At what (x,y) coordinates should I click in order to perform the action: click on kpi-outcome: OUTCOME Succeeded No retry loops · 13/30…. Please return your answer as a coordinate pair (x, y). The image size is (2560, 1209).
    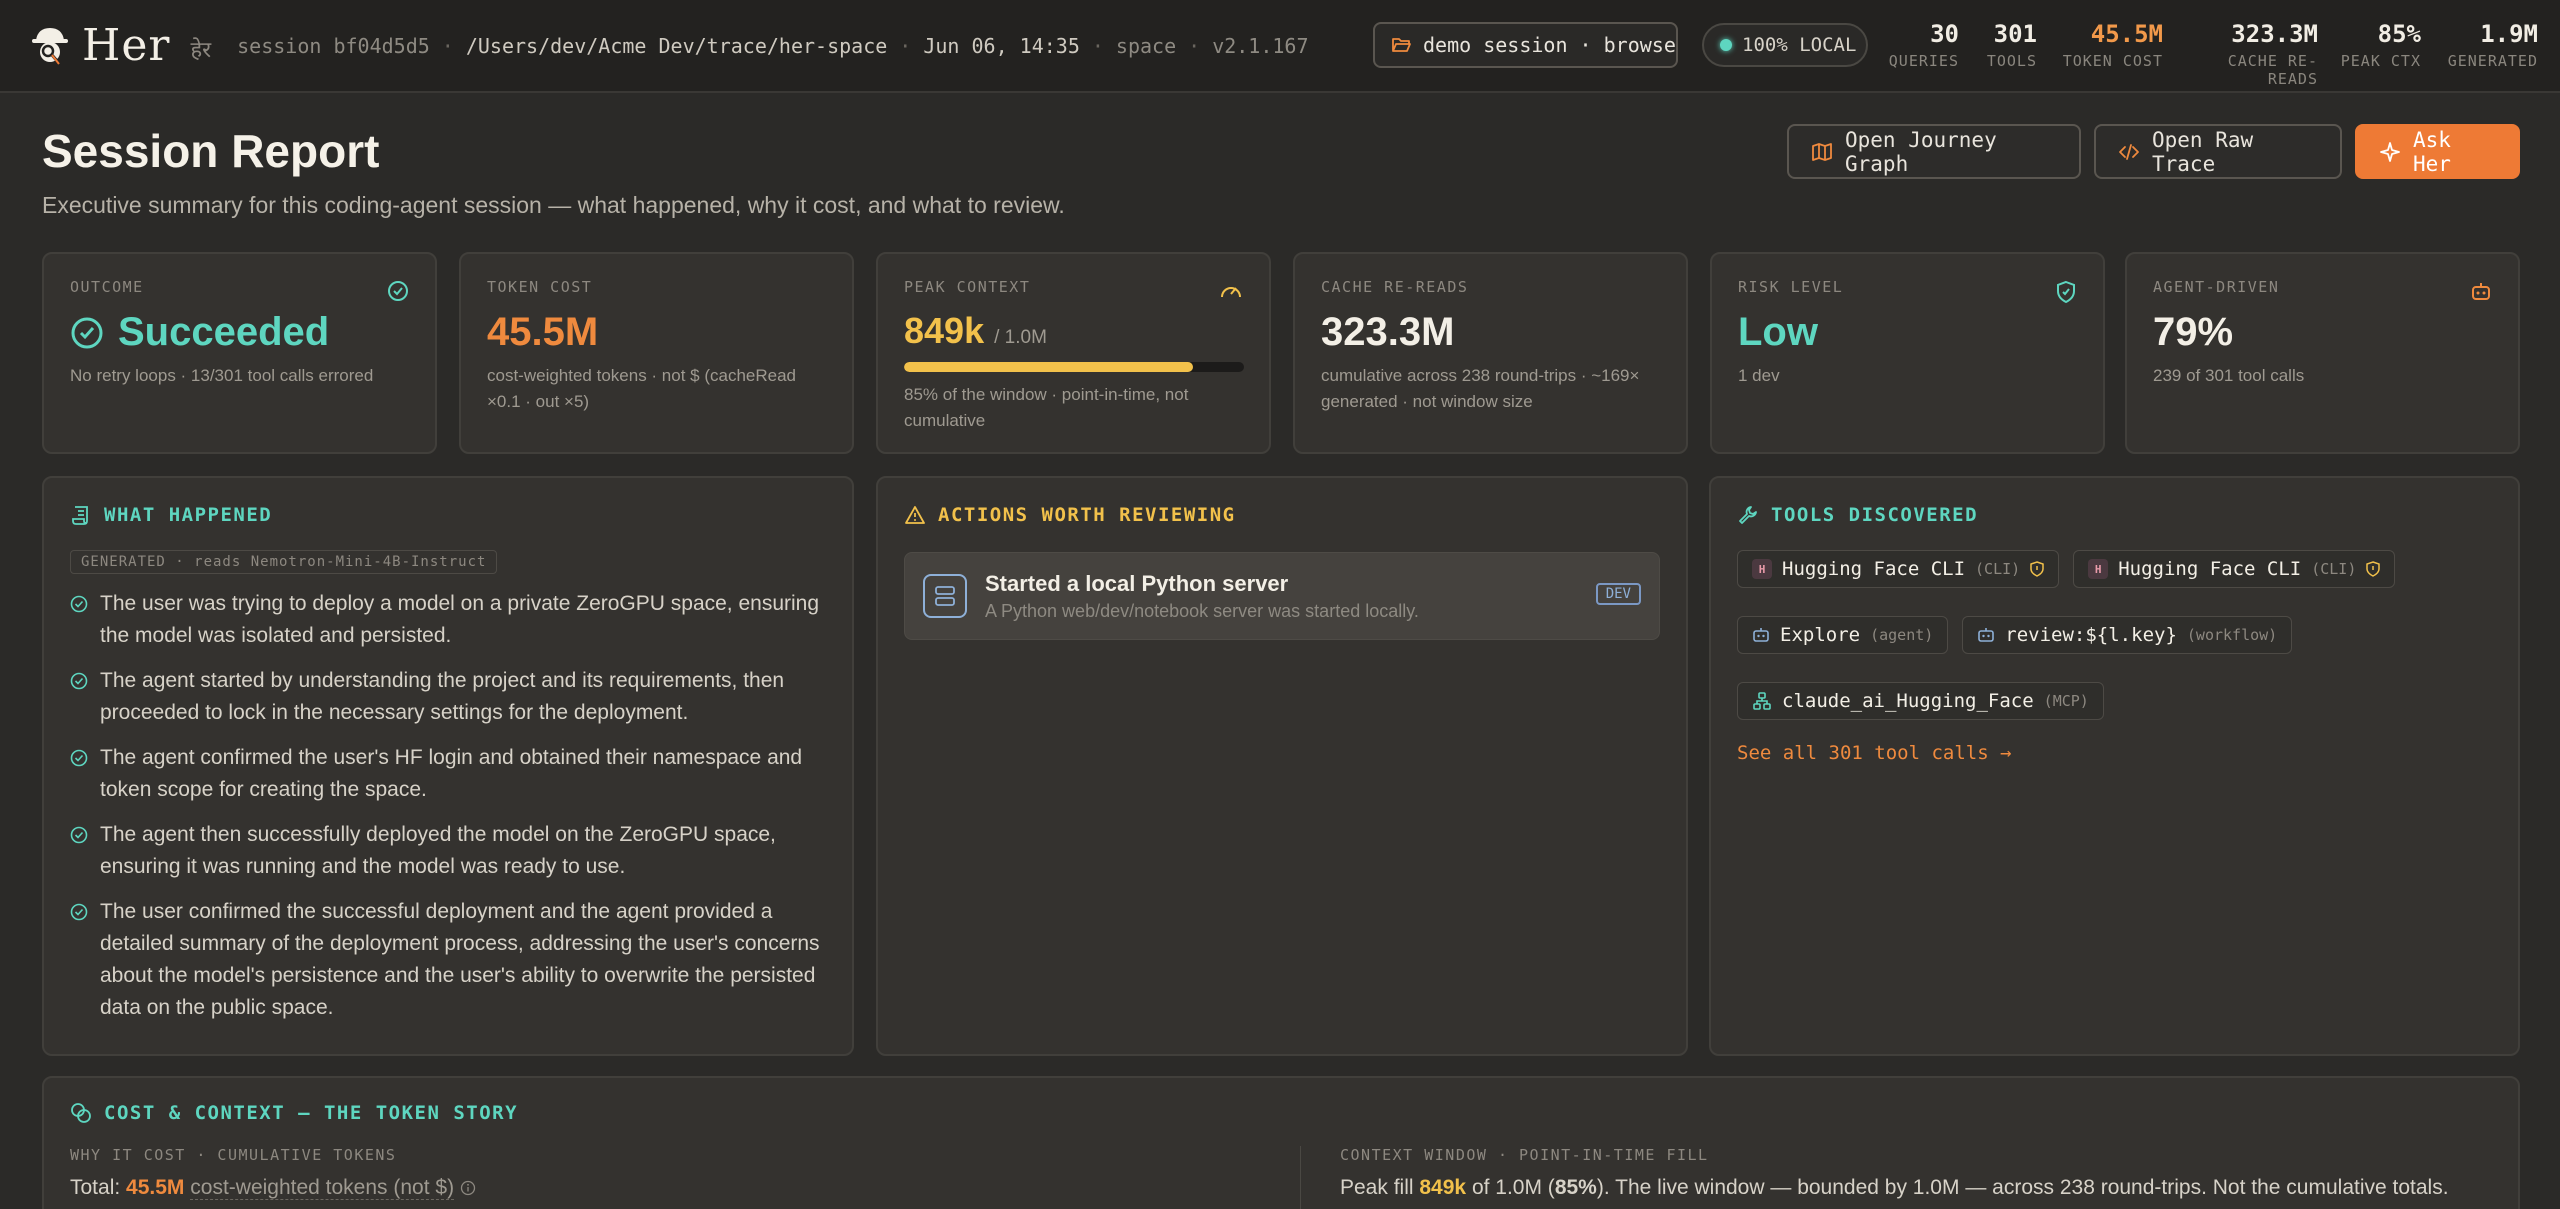
    Looking at the image, I should click on (239, 353).